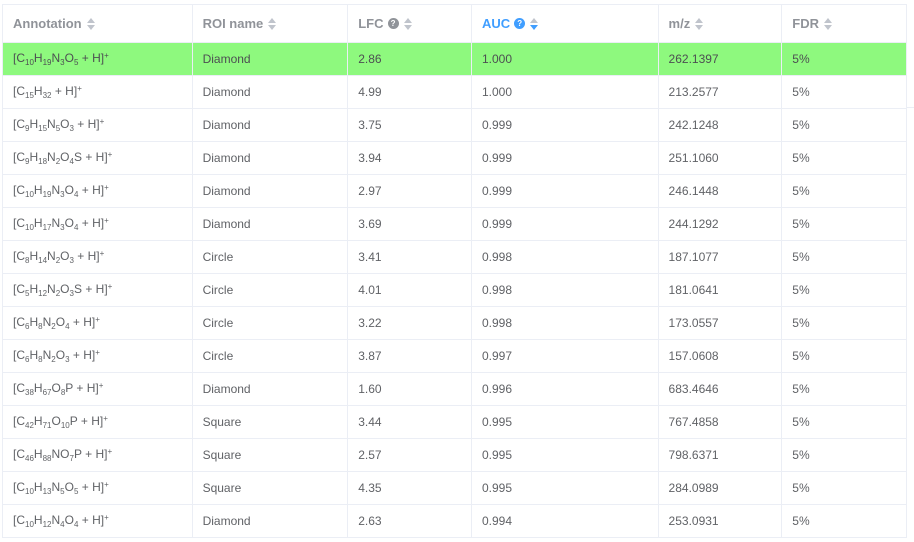  What do you see at coordinates (59, 257) in the screenshot?
I see `formula-text: [C8H14N2O3 + H]+` at bounding box center [59, 257].